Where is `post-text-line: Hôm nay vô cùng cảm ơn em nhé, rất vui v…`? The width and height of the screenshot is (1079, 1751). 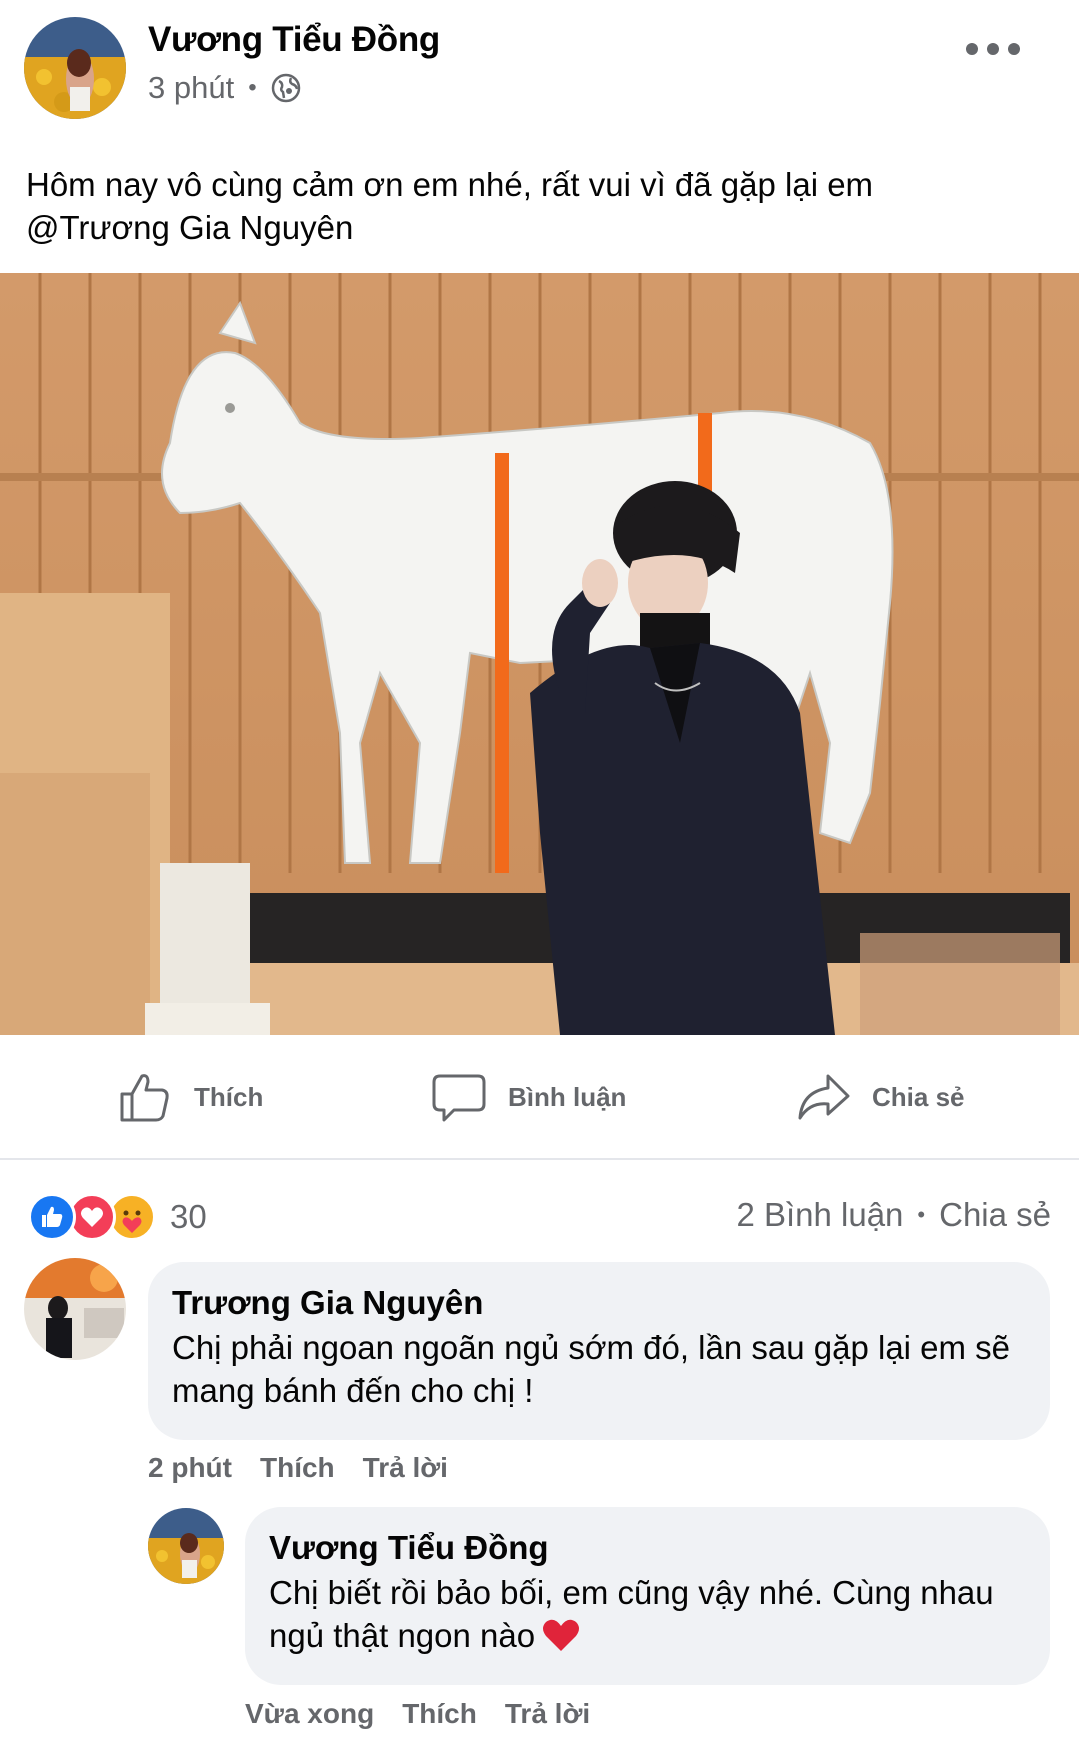
post-text-line: Hôm nay vô cùng cảm ơn em nhé, rất vui v… is located at coordinates (450, 184).